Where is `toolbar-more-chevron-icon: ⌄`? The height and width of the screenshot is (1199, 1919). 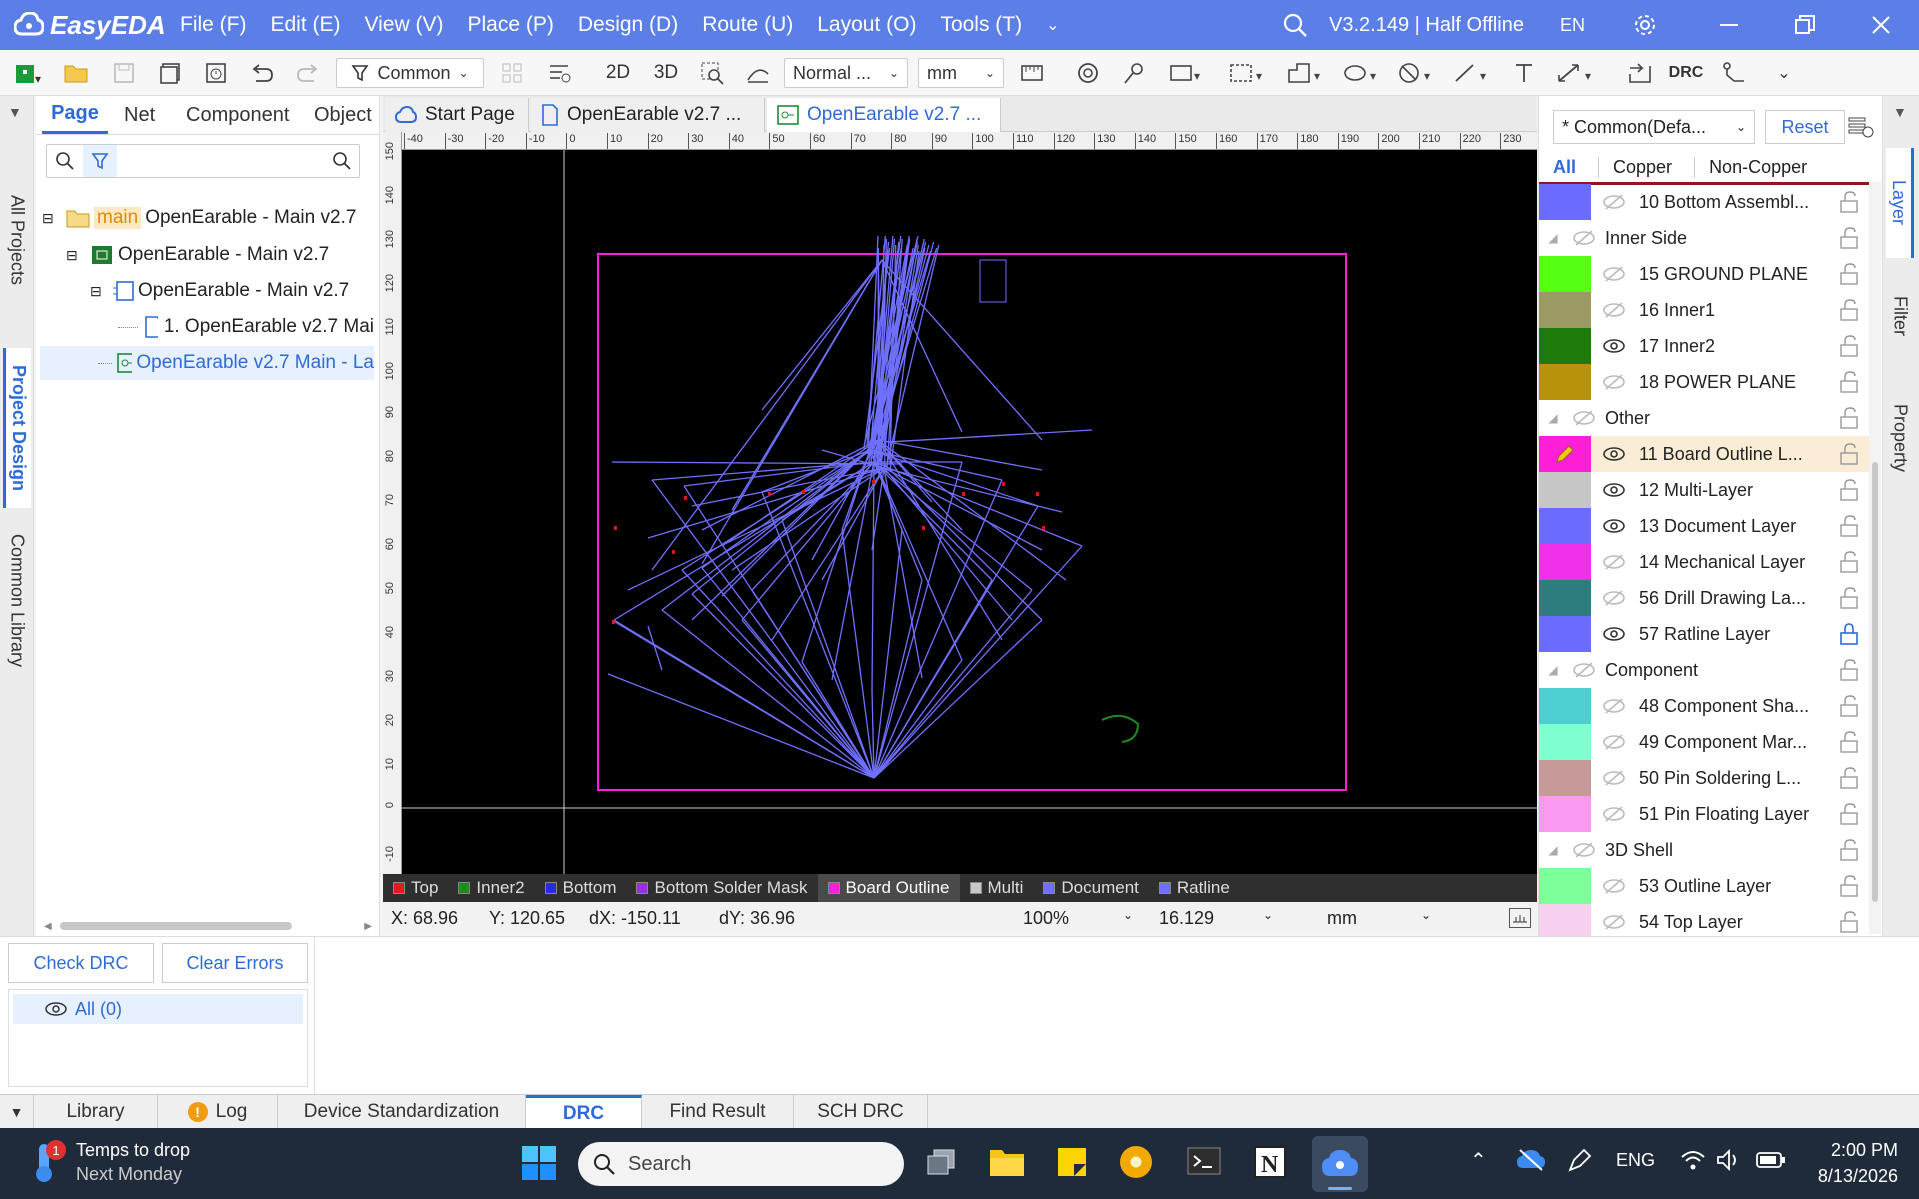
toolbar-more-chevron-icon: ⌄ is located at coordinates (1784, 73).